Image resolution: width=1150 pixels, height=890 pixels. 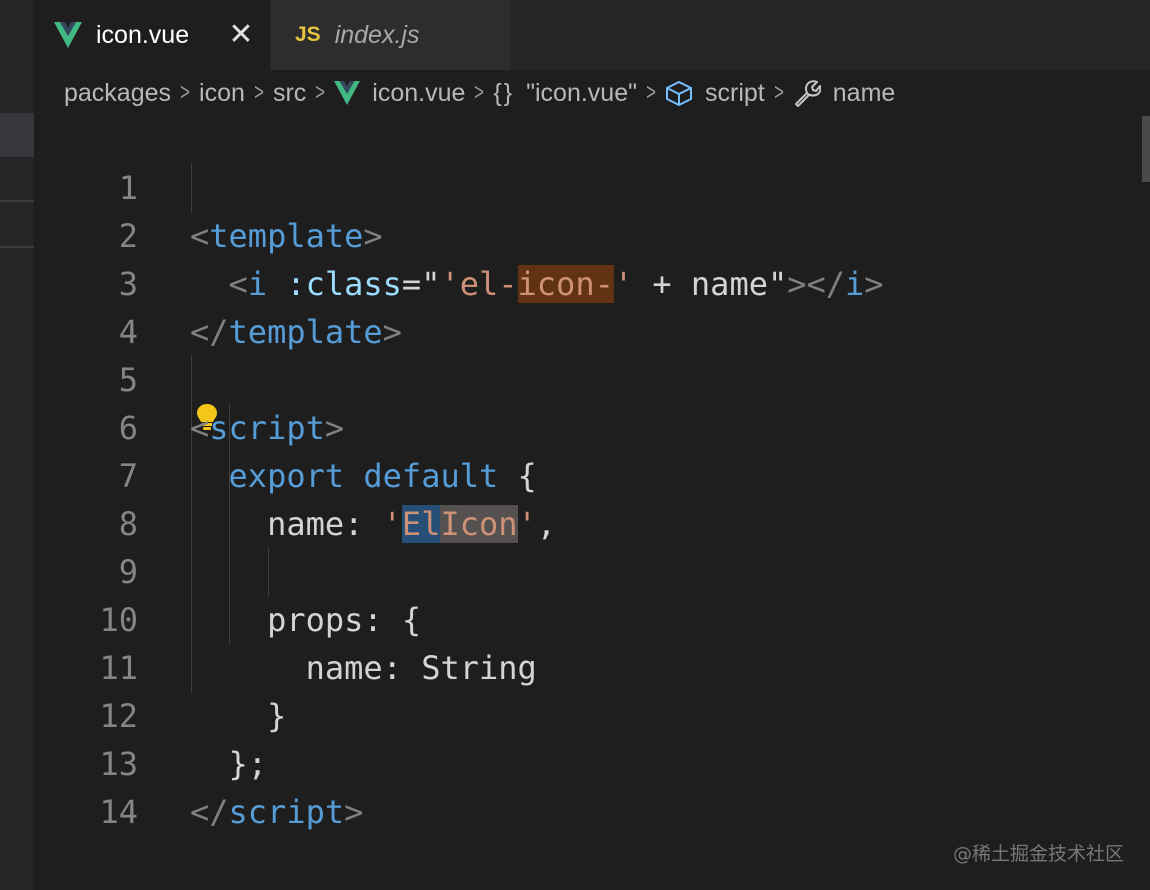 What do you see at coordinates (584, 713) in the screenshot?
I see `code-line: 12 };` at bounding box center [584, 713].